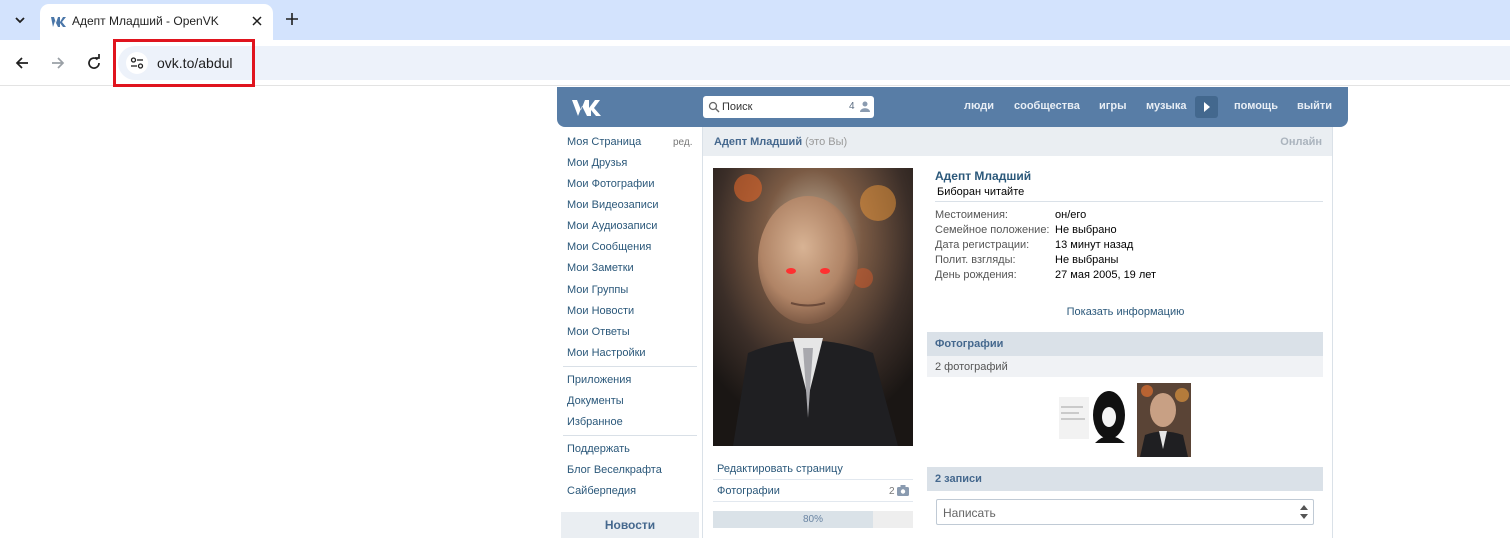 This screenshot has width=1510, height=538. I want to click on info-value: 13 минут назад, so click(1094, 245).